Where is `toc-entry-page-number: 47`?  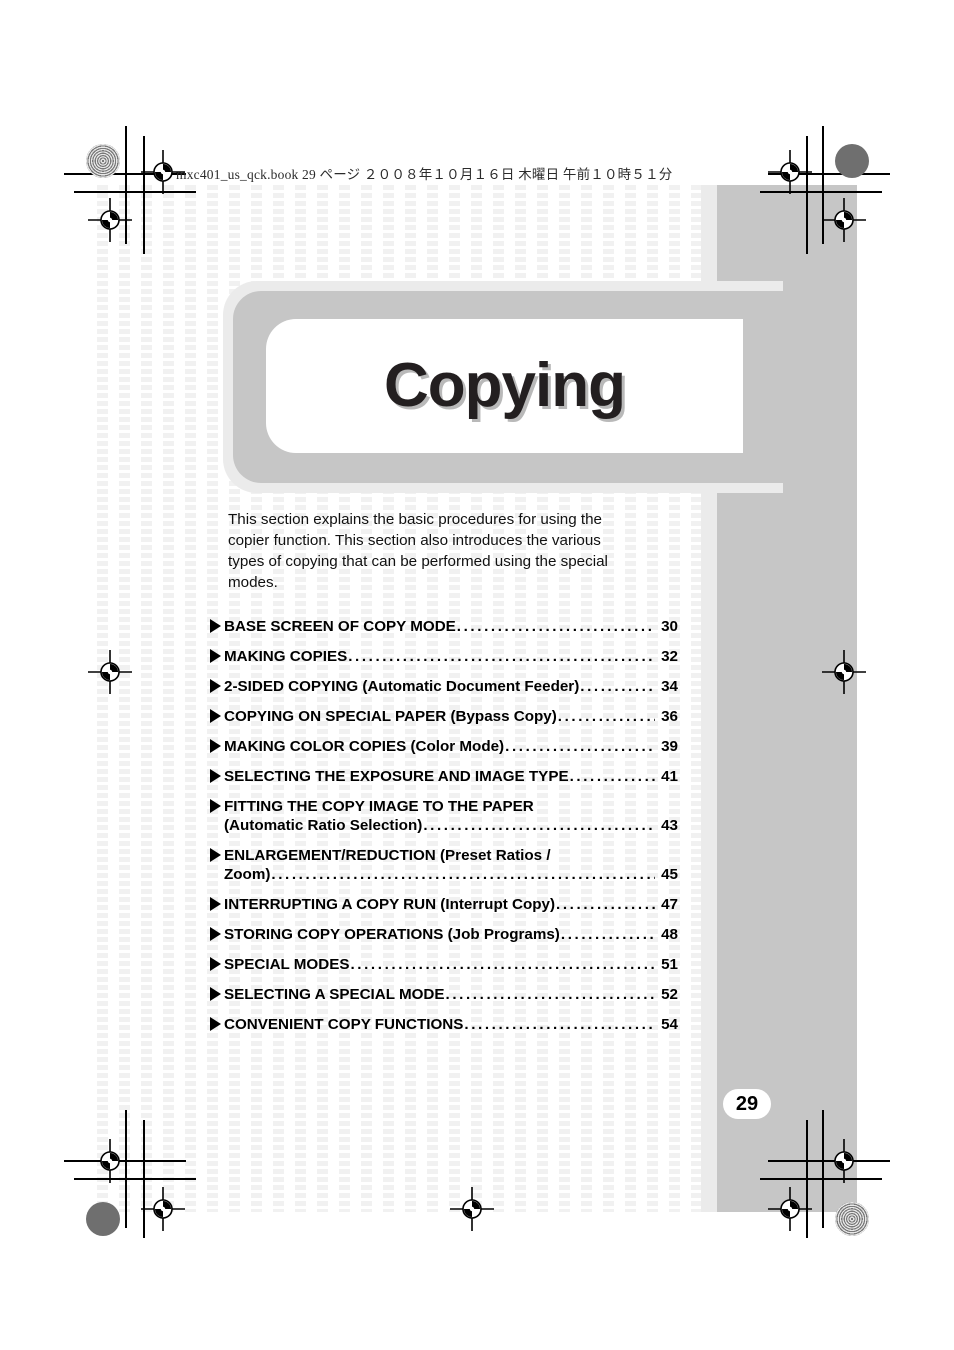 toc-entry-page-number: 47 is located at coordinates (669, 904).